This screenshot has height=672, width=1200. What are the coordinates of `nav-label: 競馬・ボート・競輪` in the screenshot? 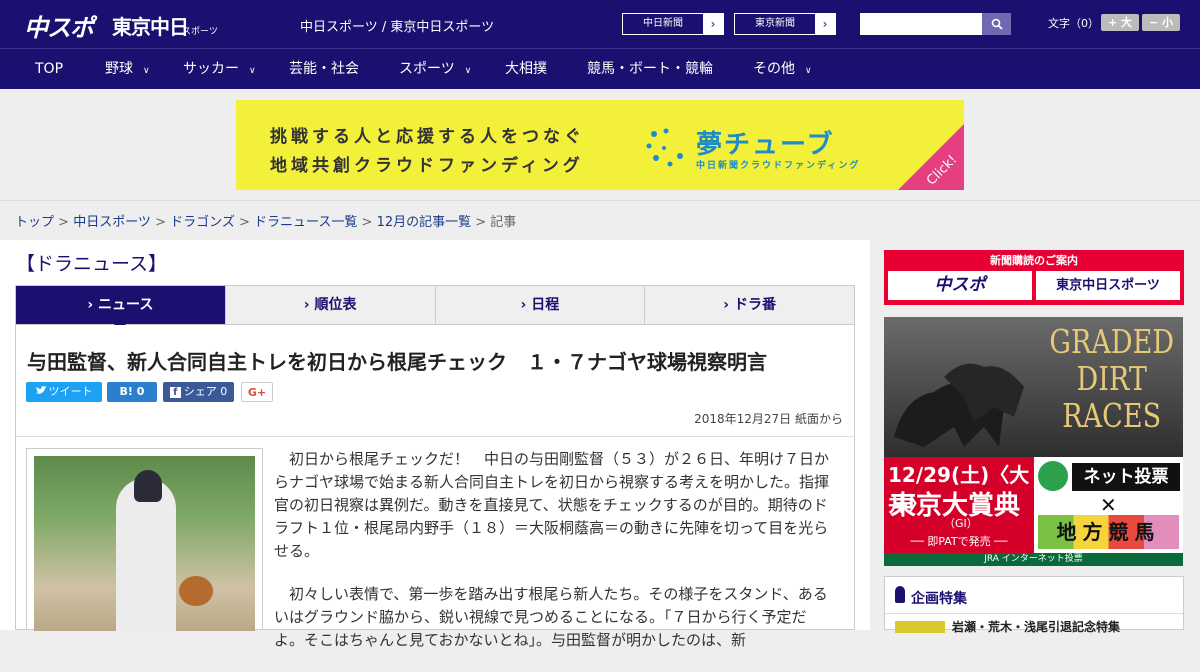 It's located at (650, 69).